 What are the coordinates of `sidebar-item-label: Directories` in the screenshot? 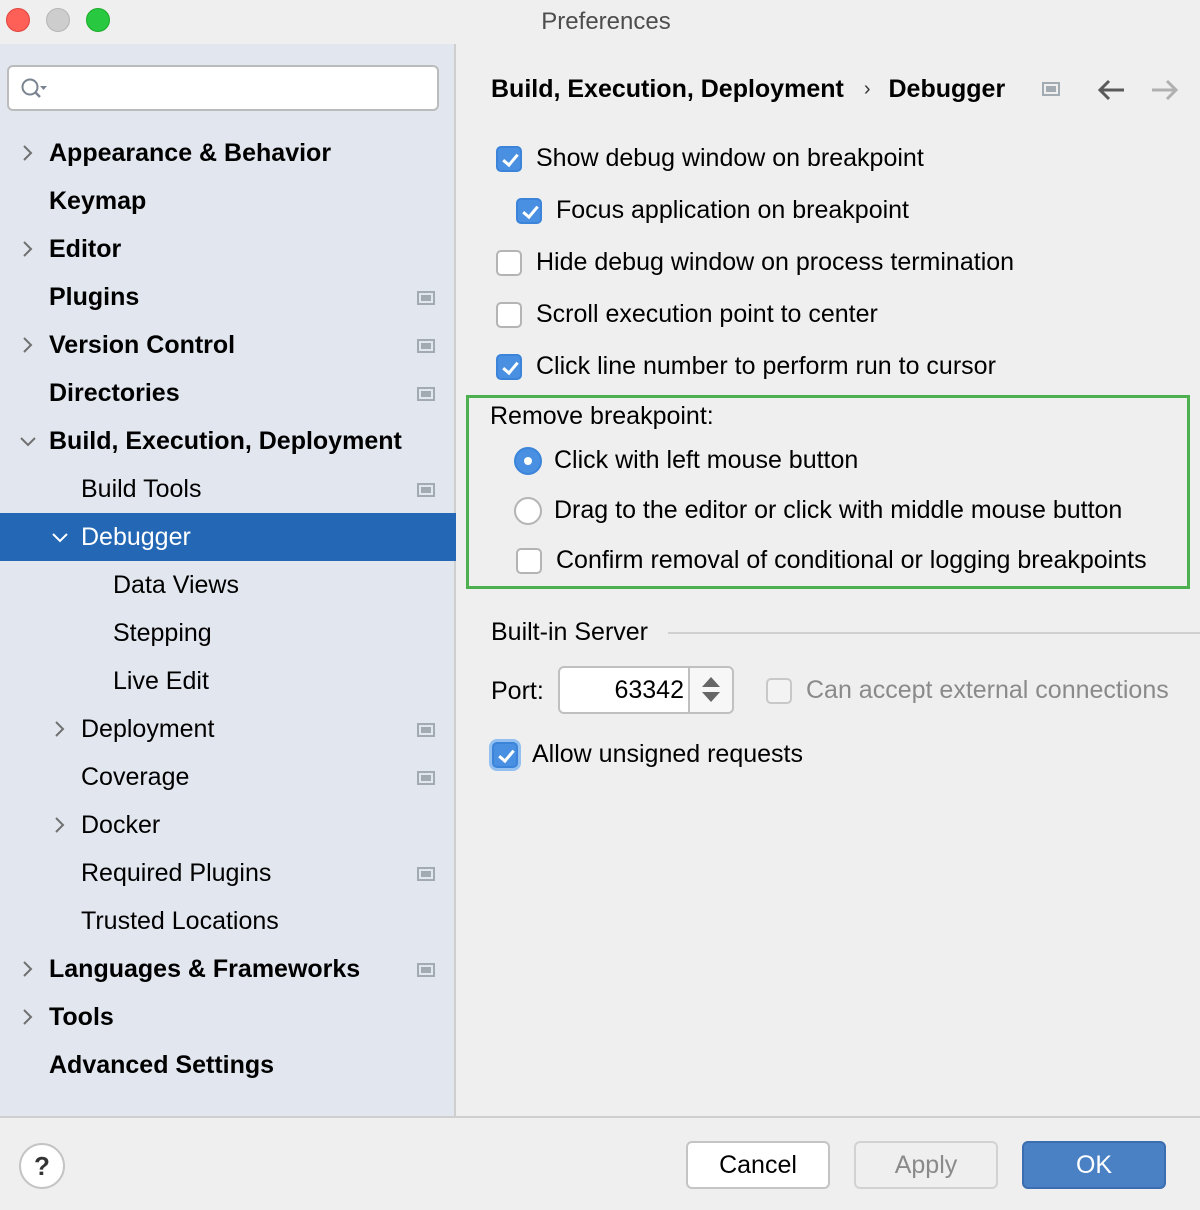 It's located at (114, 393).